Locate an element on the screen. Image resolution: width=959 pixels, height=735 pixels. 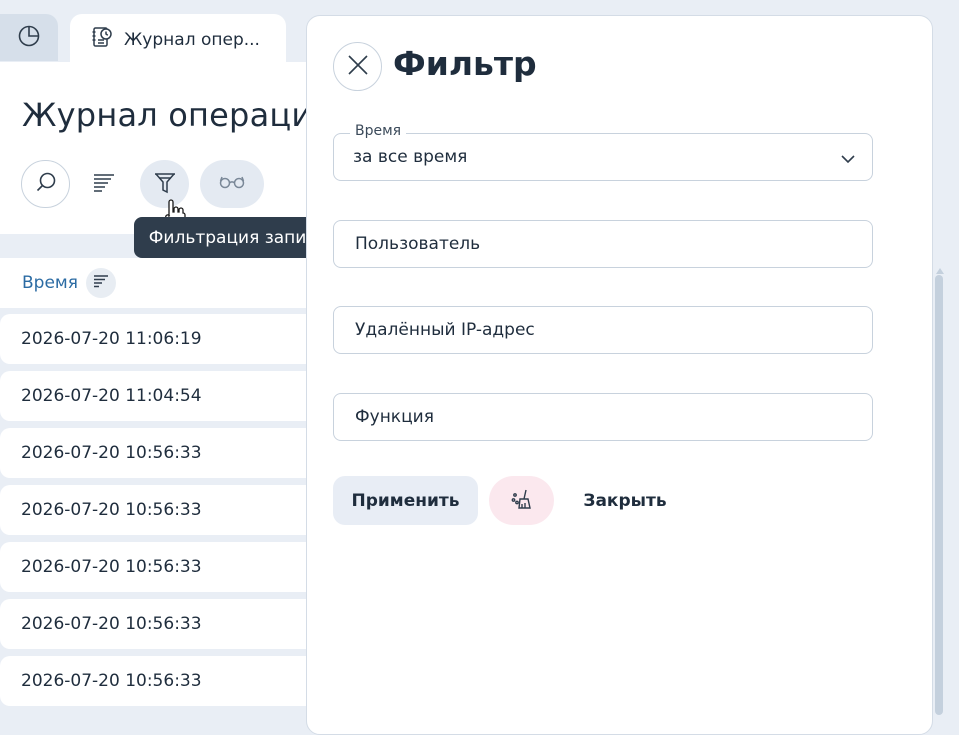
user-placeholder: Пользователь is located at coordinates (418, 244).